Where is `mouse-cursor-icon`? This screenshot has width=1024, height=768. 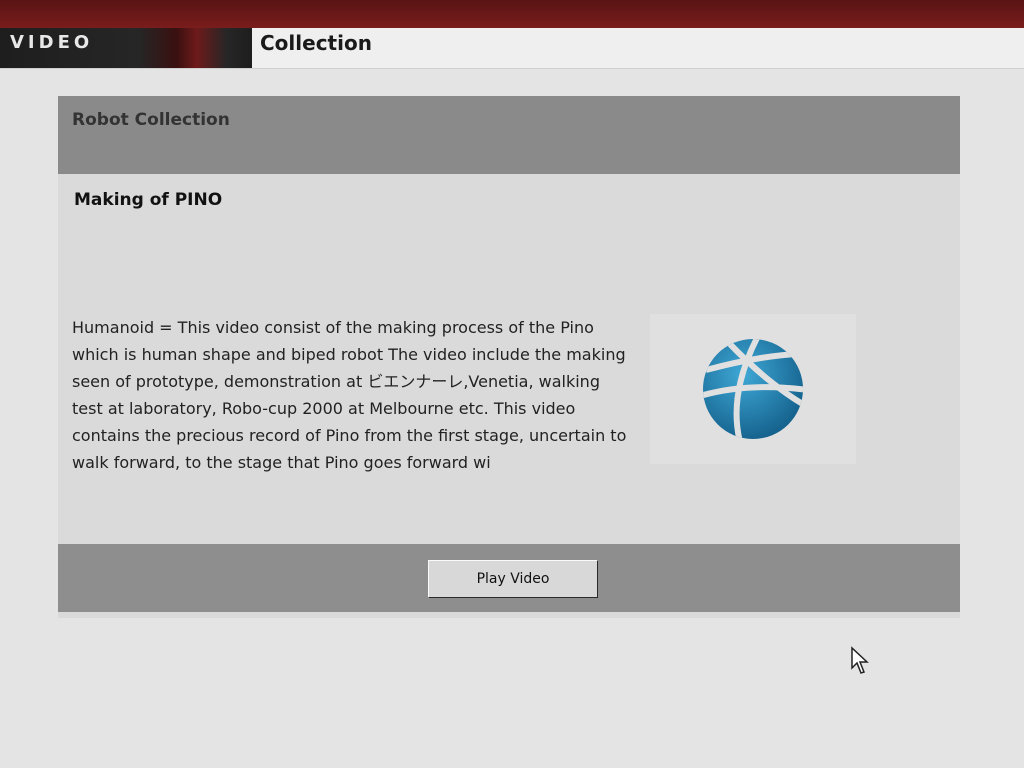
mouse-cursor-icon is located at coordinates (860, 660).